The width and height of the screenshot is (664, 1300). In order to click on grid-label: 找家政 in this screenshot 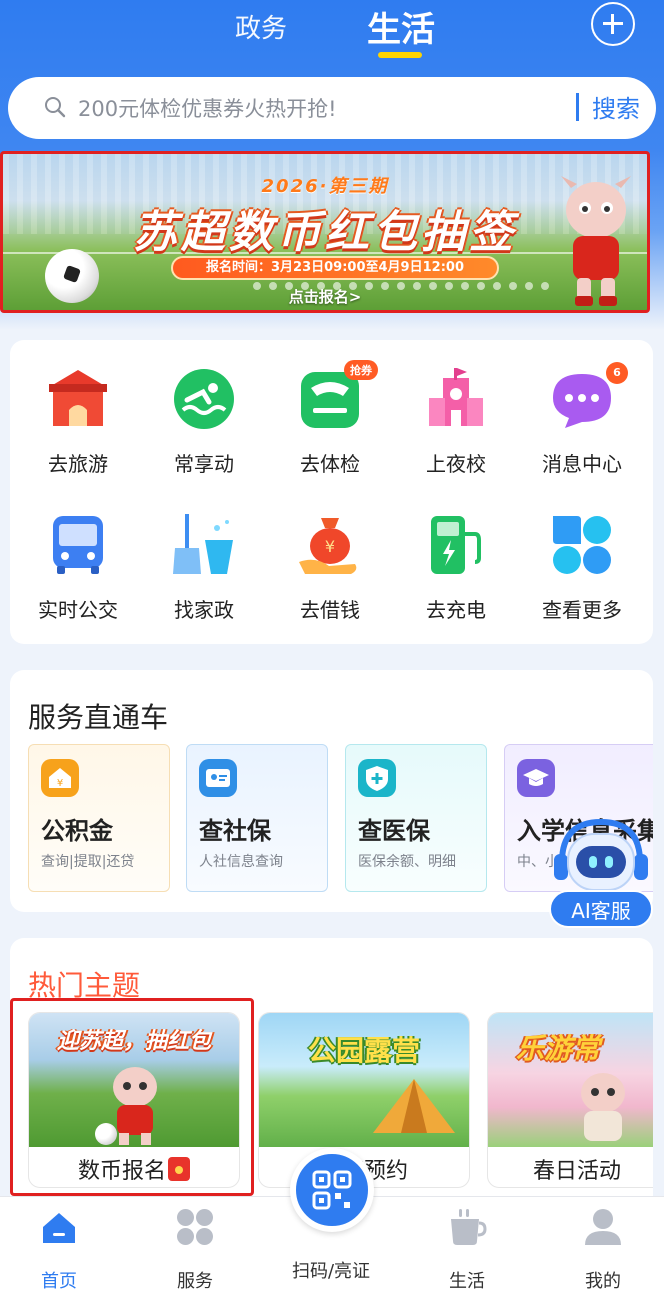, I will do `click(204, 610)`.